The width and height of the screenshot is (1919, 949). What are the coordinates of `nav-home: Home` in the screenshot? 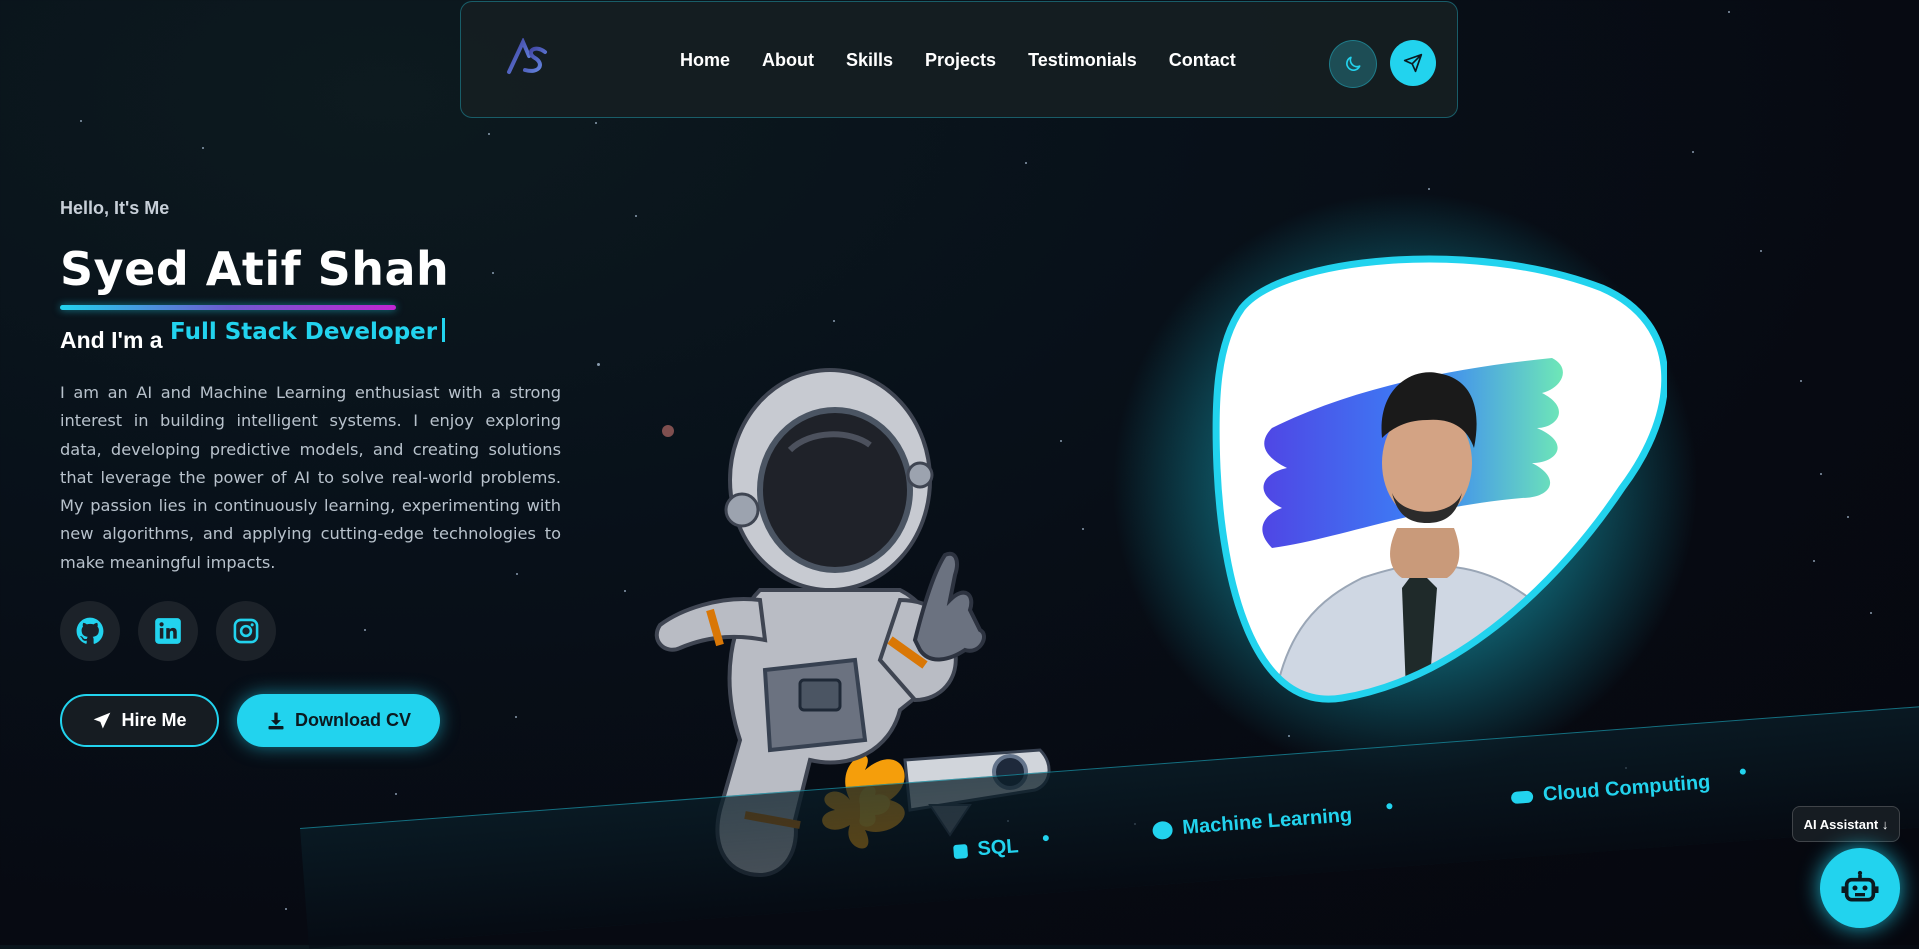 It's located at (705, 60).